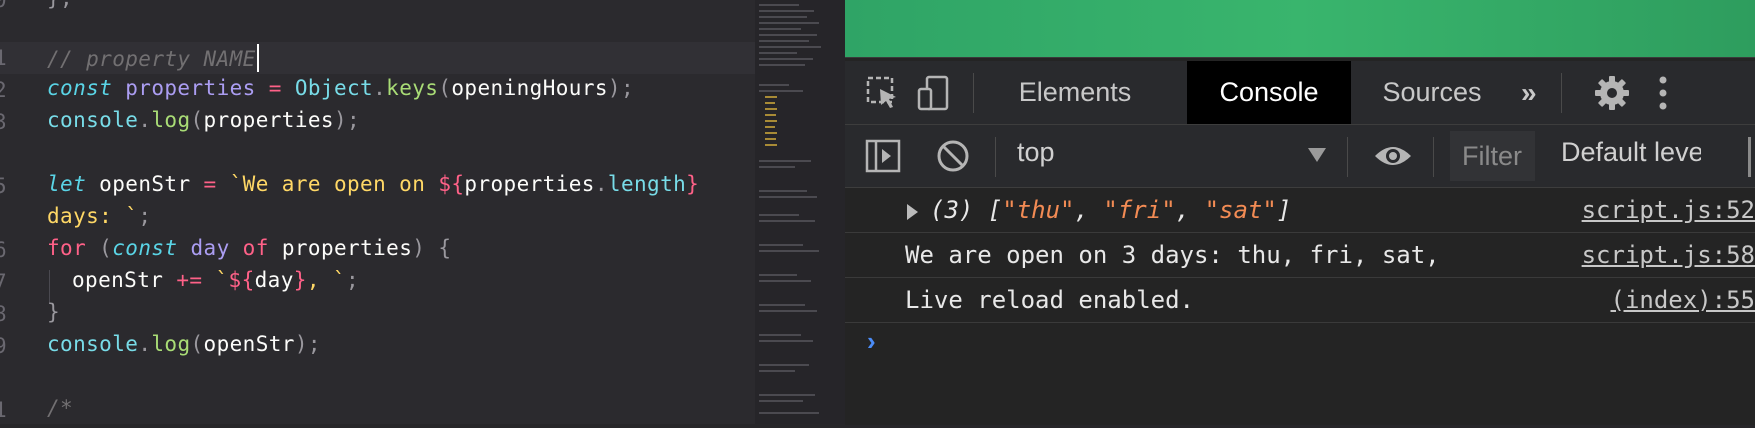 Image resolution: width=1755 pixels, height=428 pixels. I want to click on console-prompt: ›, so click(871, 341).